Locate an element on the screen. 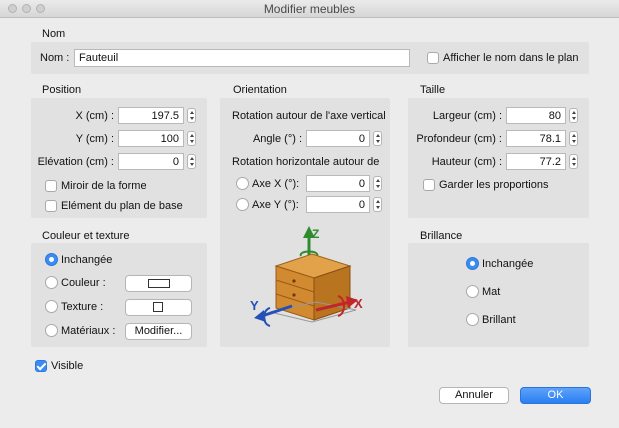 The width and height of the screenshot is (619, 428). y-label: Y (cm) : is located at coordinates (94, 139).